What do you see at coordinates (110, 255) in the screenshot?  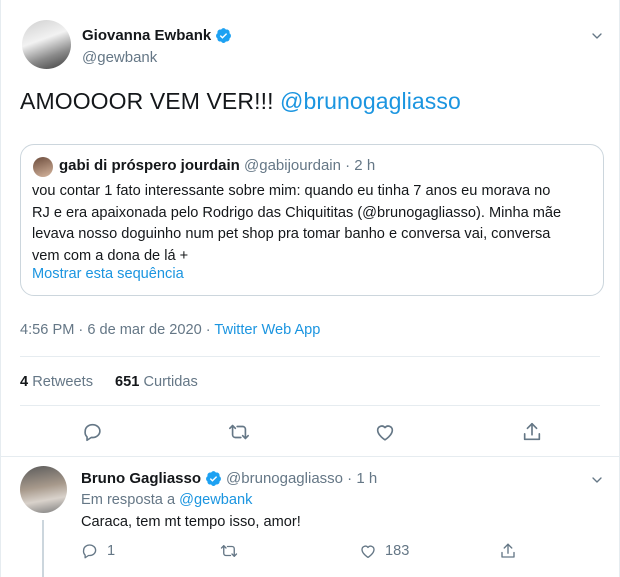 I see `quoted-text-line: vem com a dona de lá +` at bounding box center [110, 255].